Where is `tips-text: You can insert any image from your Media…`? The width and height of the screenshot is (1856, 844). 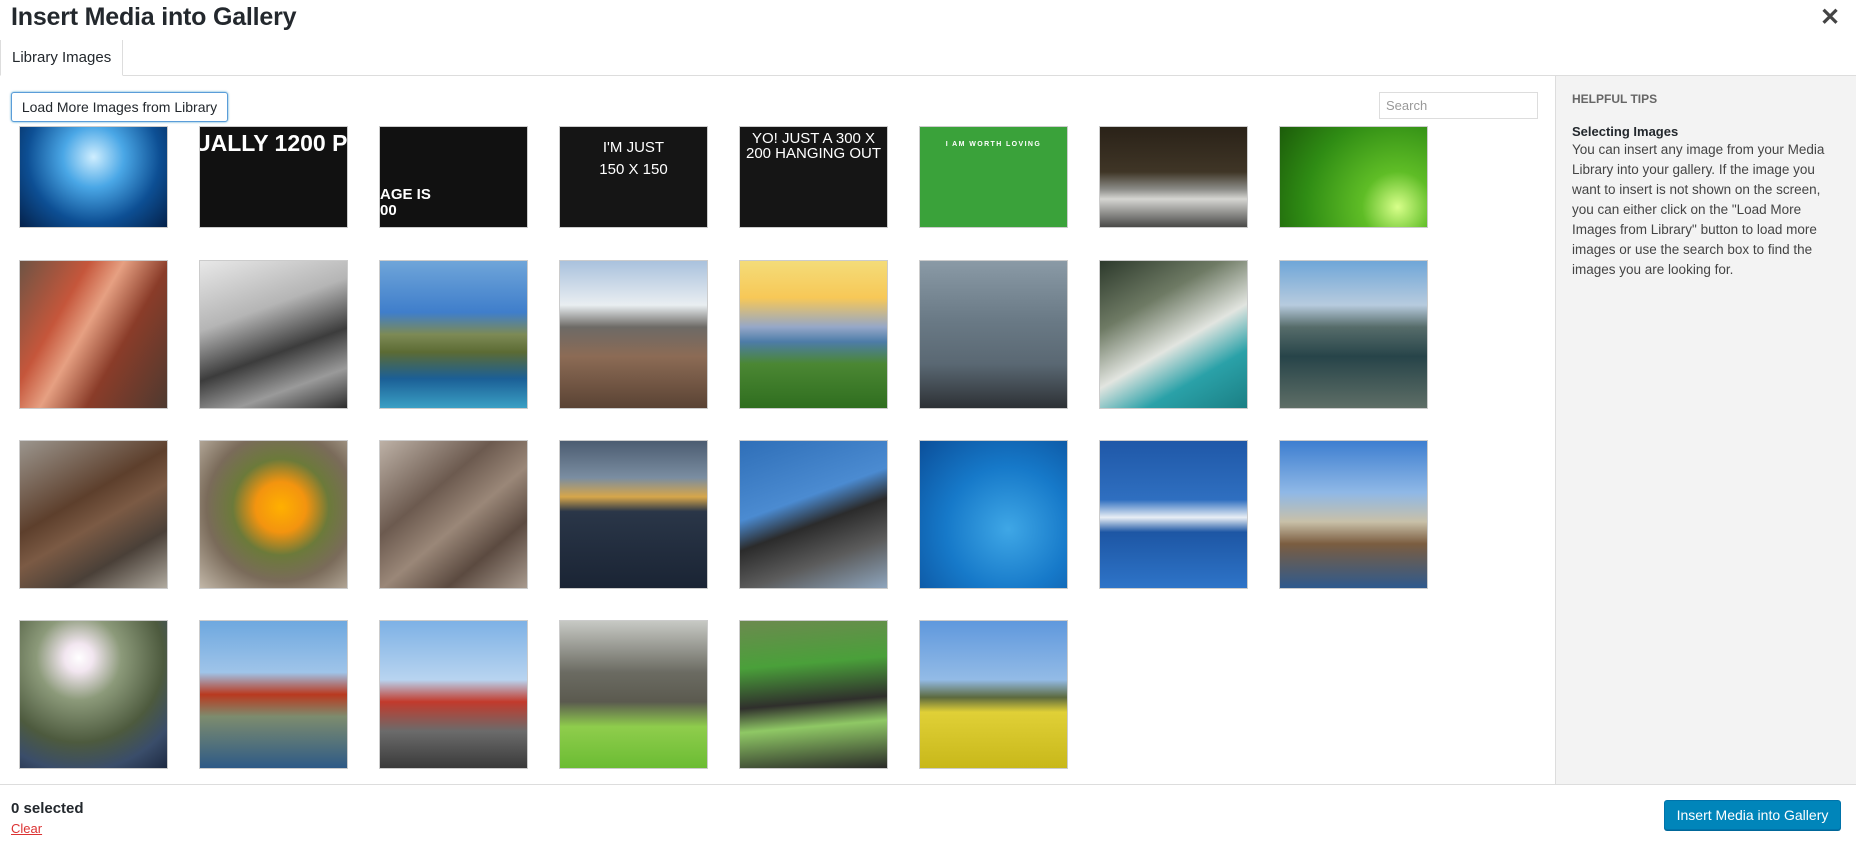
tips-text: You can insert any image from your Media… is located at coordinates (1698, 209).